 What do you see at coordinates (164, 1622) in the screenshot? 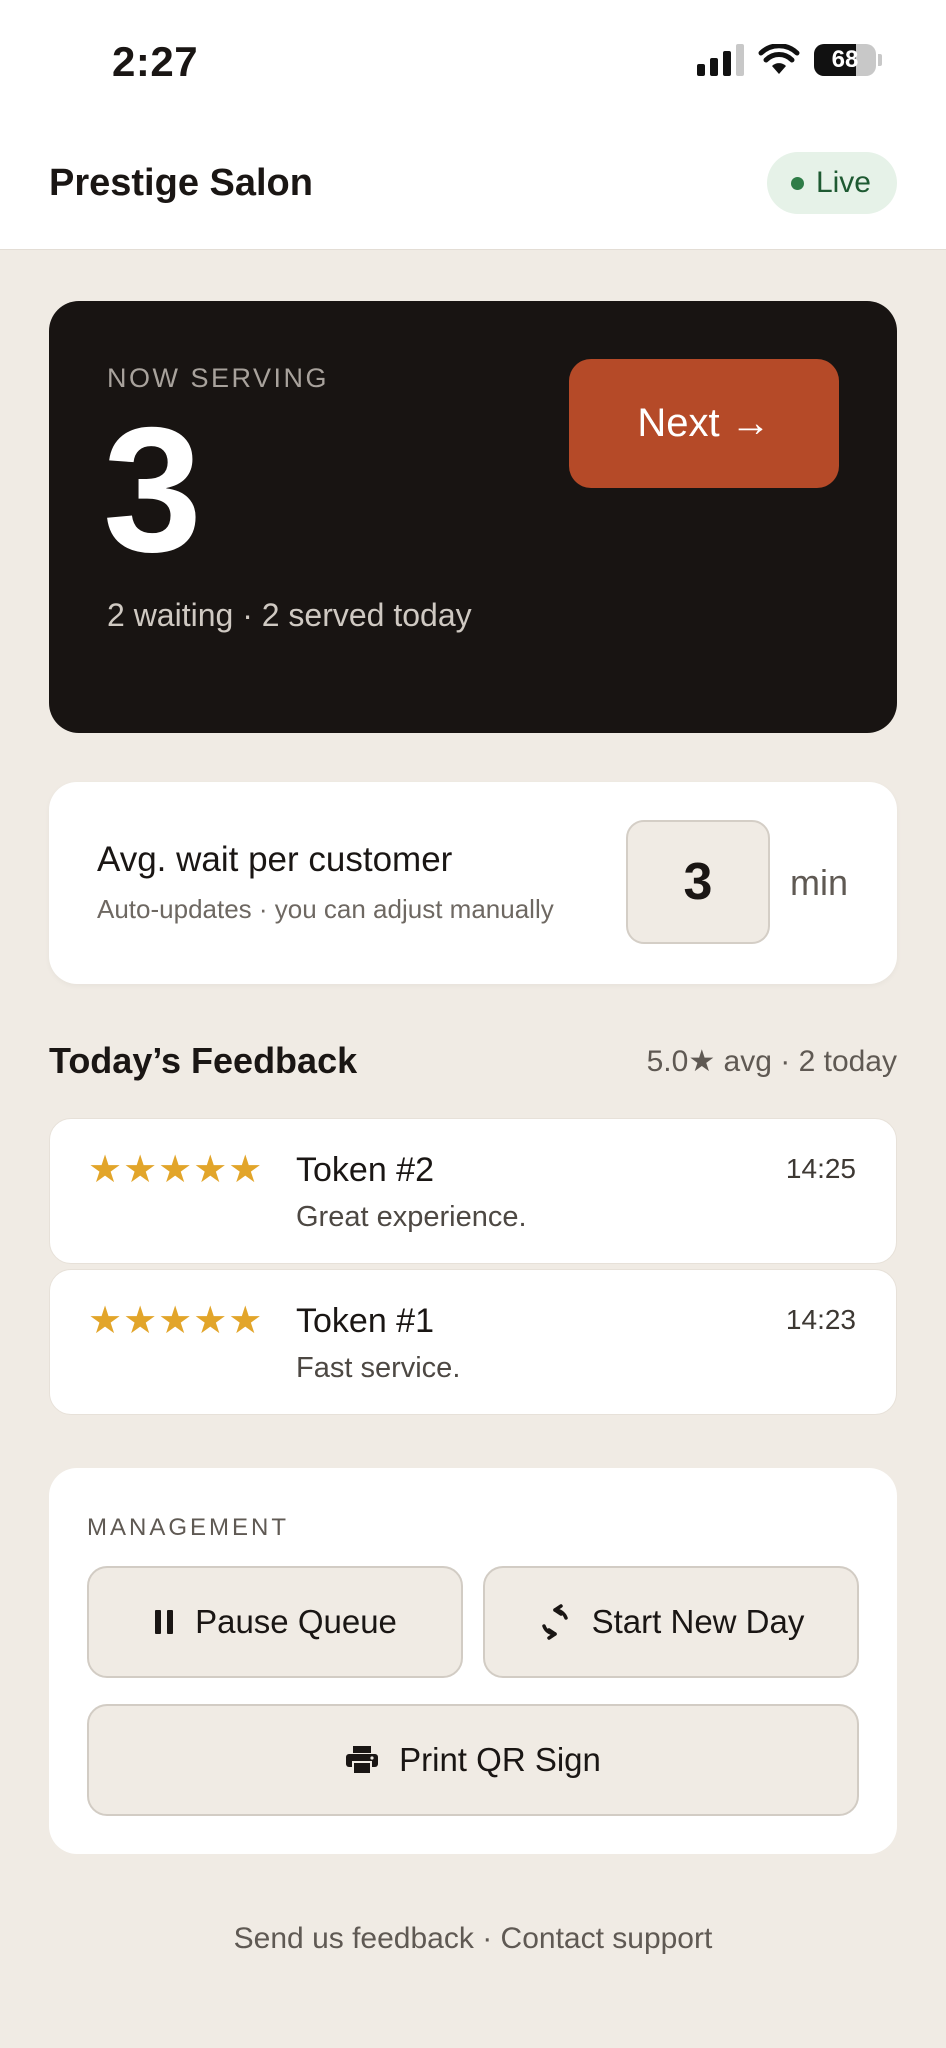
I see `pause-icon` at bounding box center [164, 1622].